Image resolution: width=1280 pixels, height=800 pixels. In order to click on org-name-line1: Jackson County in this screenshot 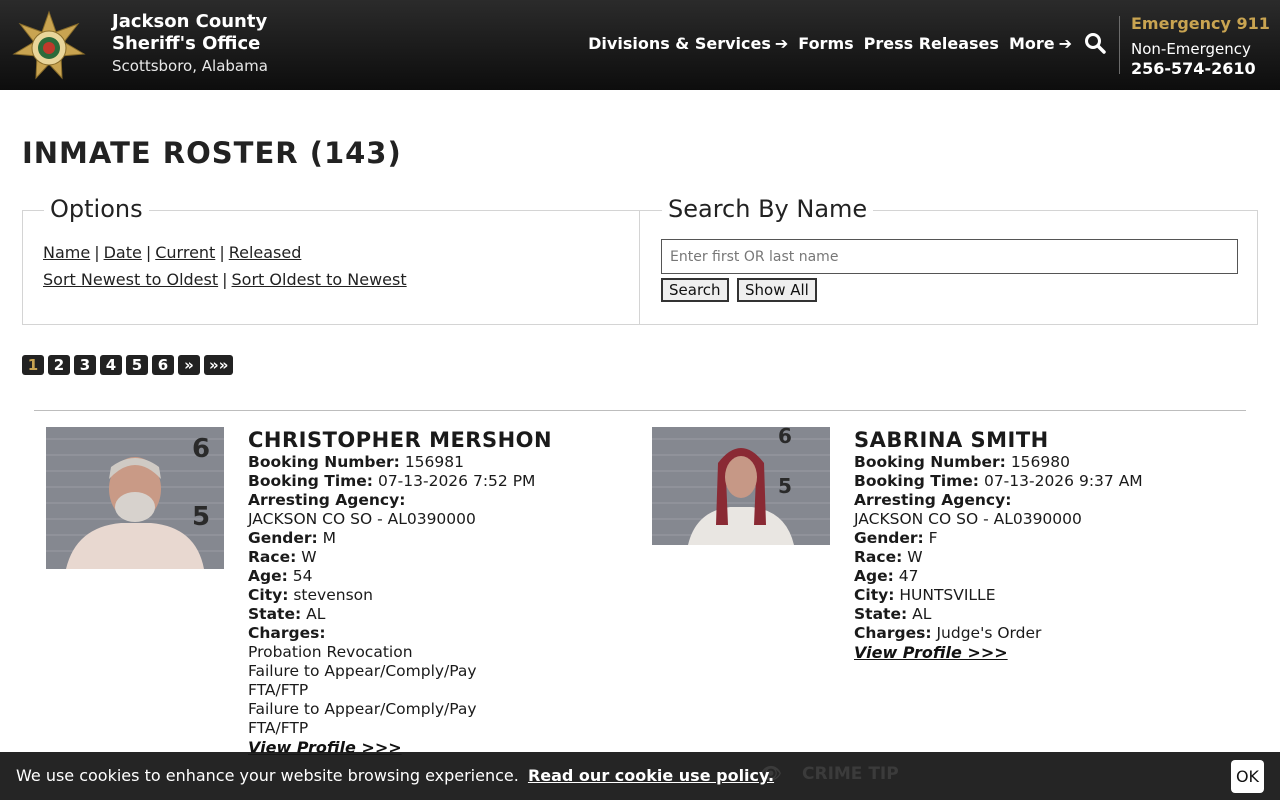, I will do `click(190, 21)`.